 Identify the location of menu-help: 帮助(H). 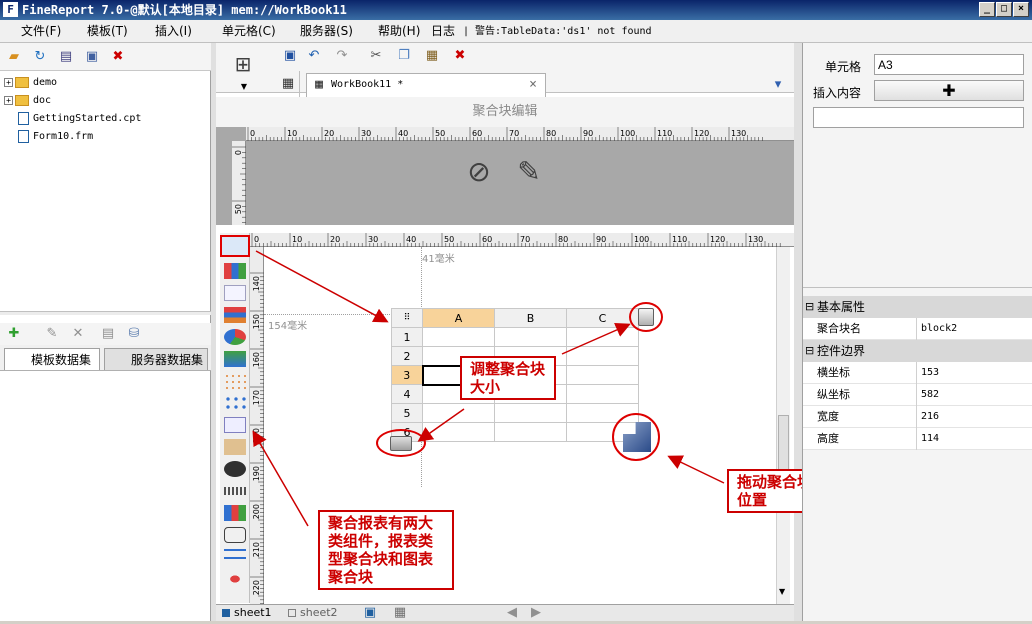
(399, 31).